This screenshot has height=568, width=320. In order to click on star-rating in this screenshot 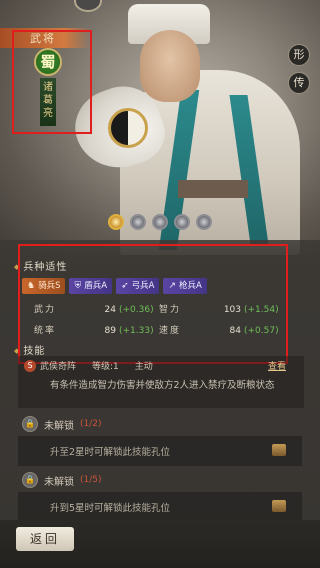, I will do `click(160, 222)`.